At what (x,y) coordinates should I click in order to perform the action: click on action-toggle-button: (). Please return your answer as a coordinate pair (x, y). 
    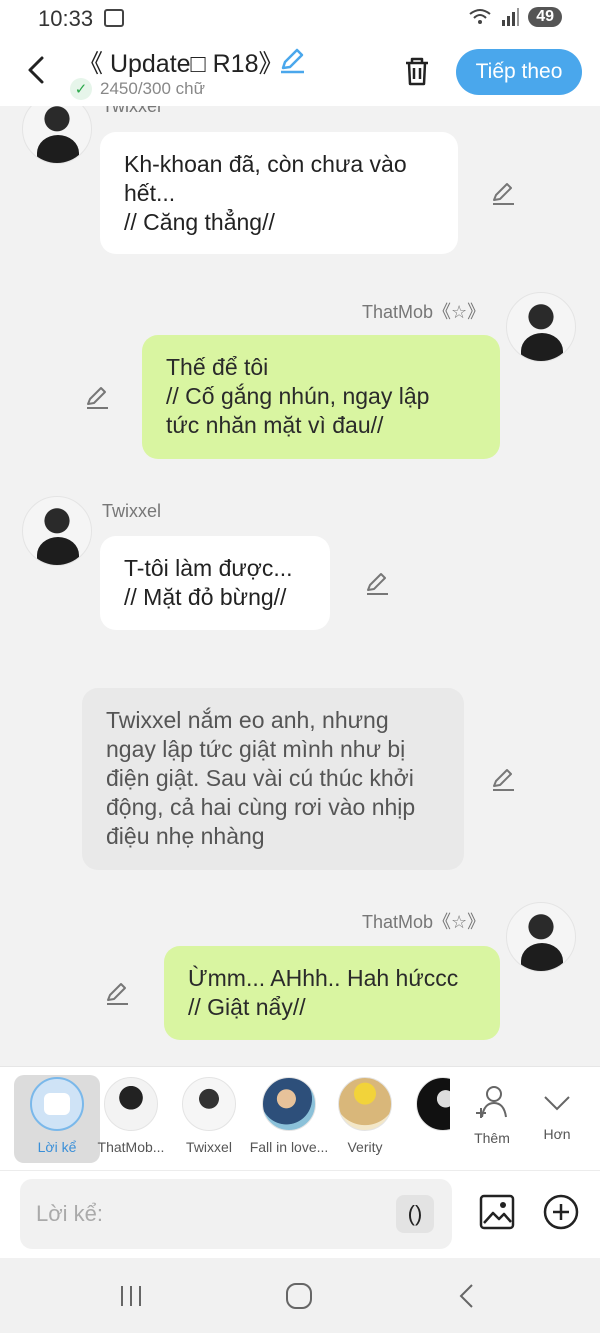
    Looking at the image, I should click on (415, 1214).